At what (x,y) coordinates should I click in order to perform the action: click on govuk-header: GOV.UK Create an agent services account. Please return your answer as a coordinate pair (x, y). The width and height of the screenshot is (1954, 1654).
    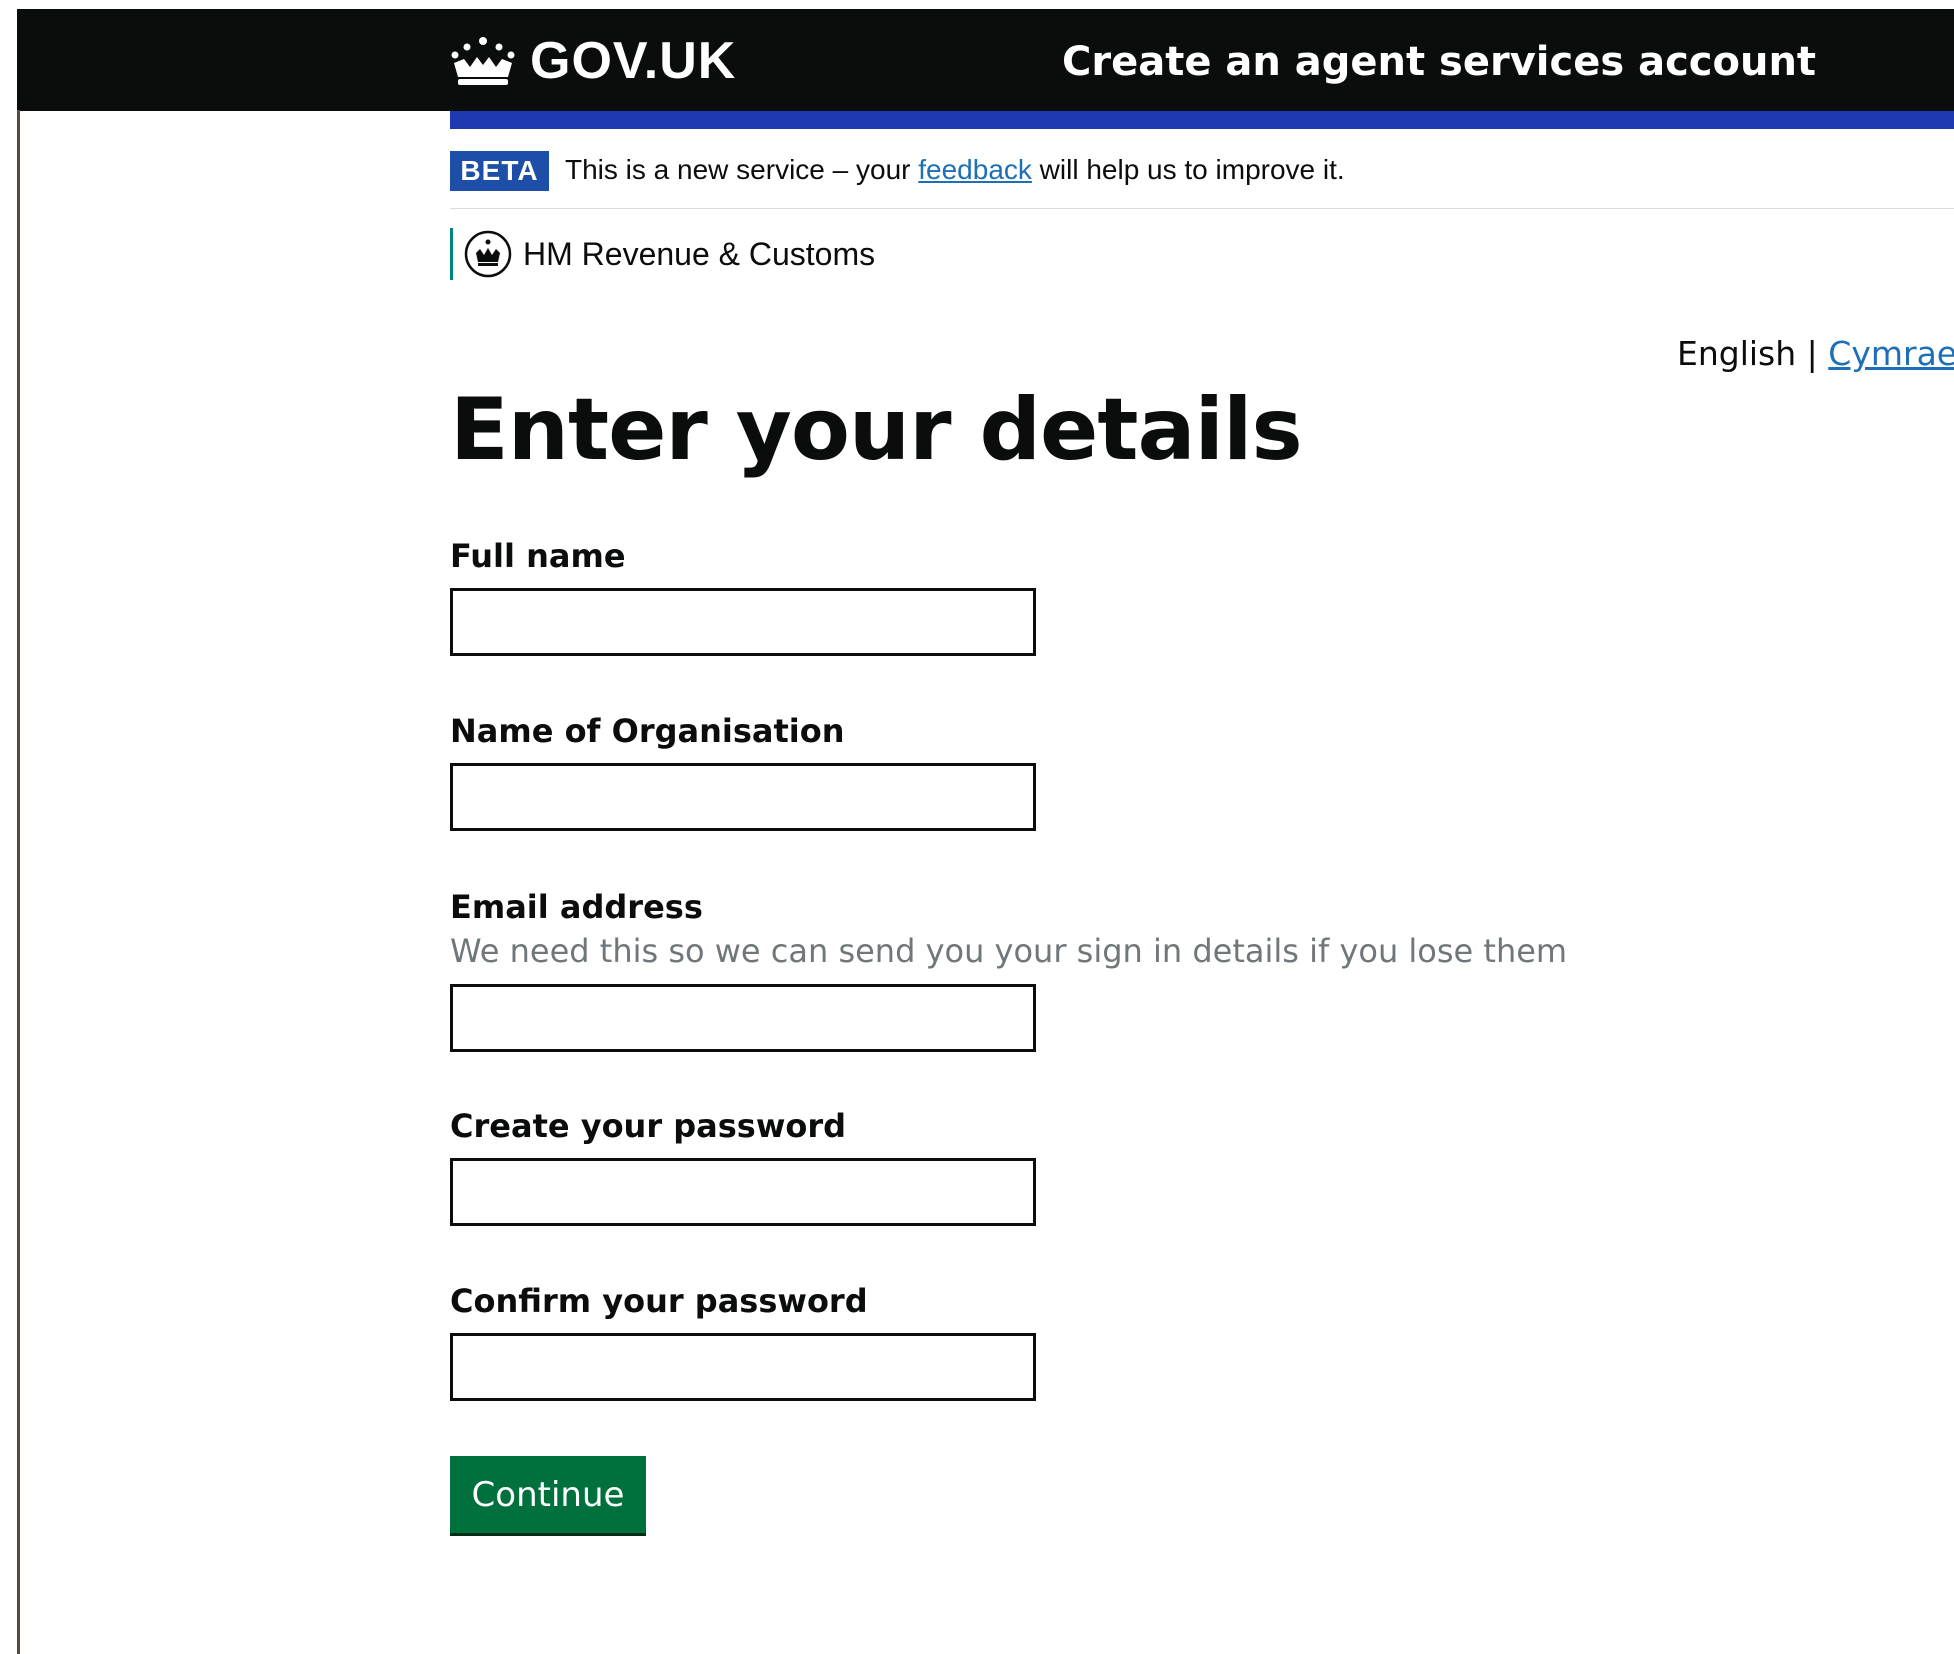
    Looking at the image, I should click on (985, 60).